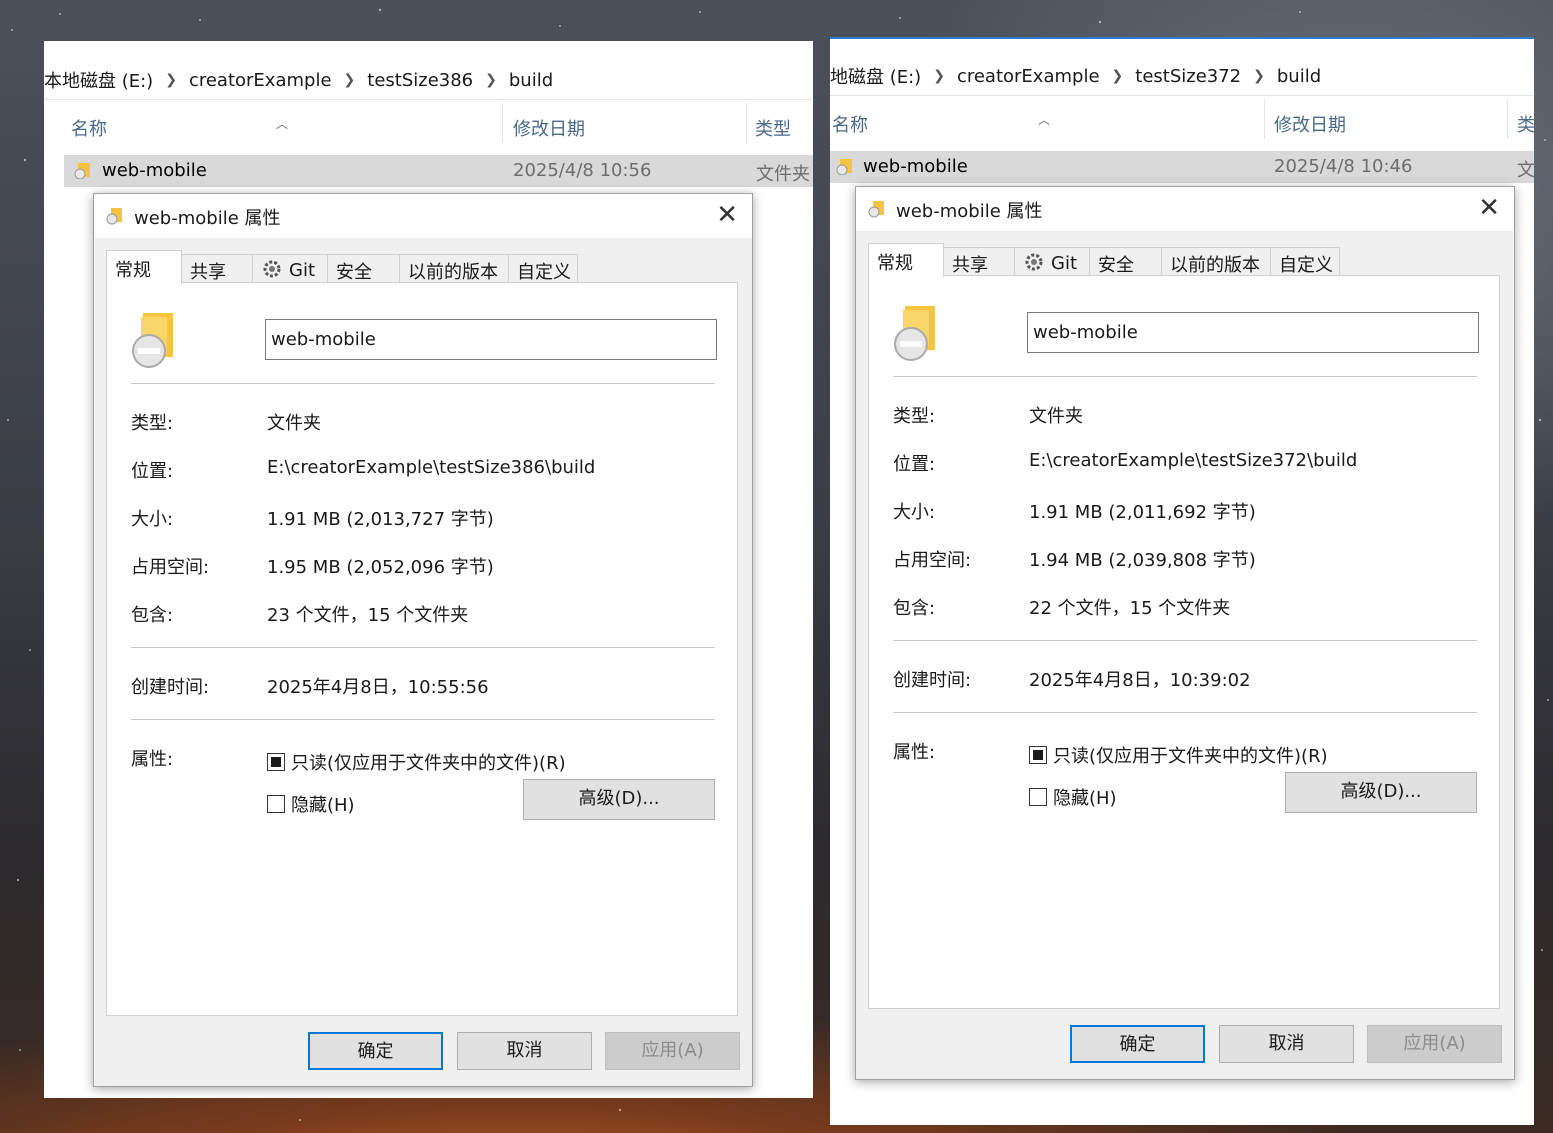 This screenshot has width=1553, height=1133. Describe the element at coordinates (1193, 460) in the screenshot. I see `value-location: E:\creatorExample\testSize372\build` at that location.